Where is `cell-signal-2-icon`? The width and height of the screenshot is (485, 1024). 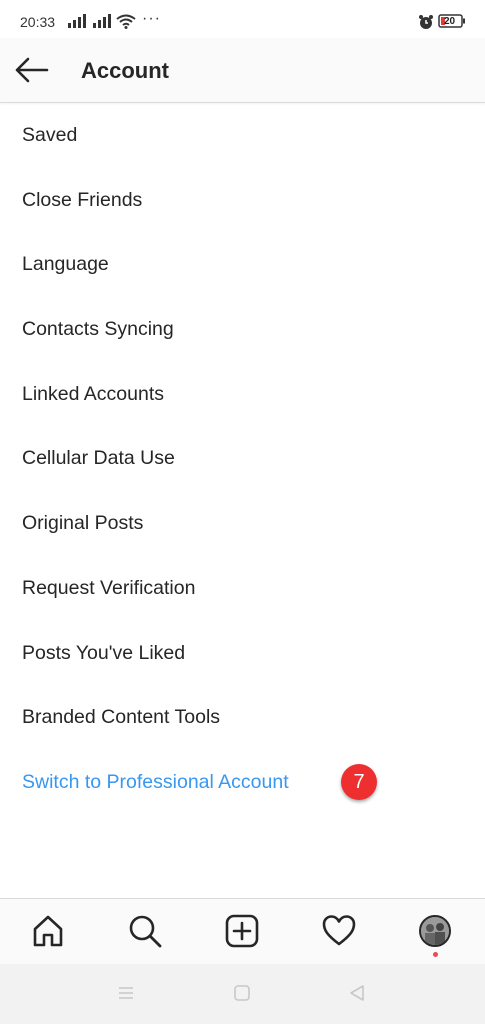 cell-signal-2-icon is located at coordinates (102, 21).